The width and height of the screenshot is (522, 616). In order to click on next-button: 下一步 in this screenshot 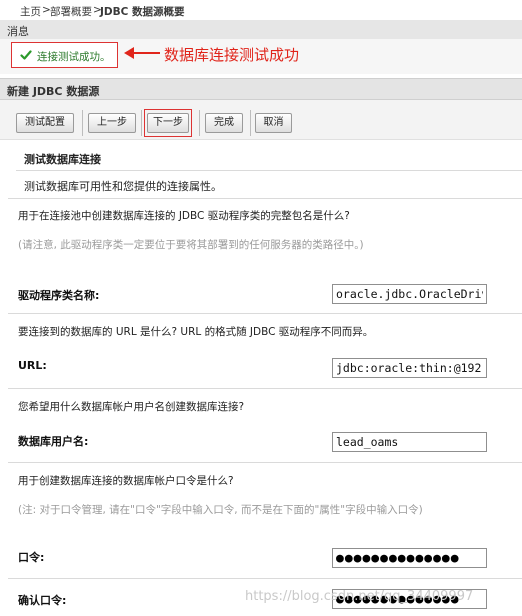, I will do `click(168, 123)`.